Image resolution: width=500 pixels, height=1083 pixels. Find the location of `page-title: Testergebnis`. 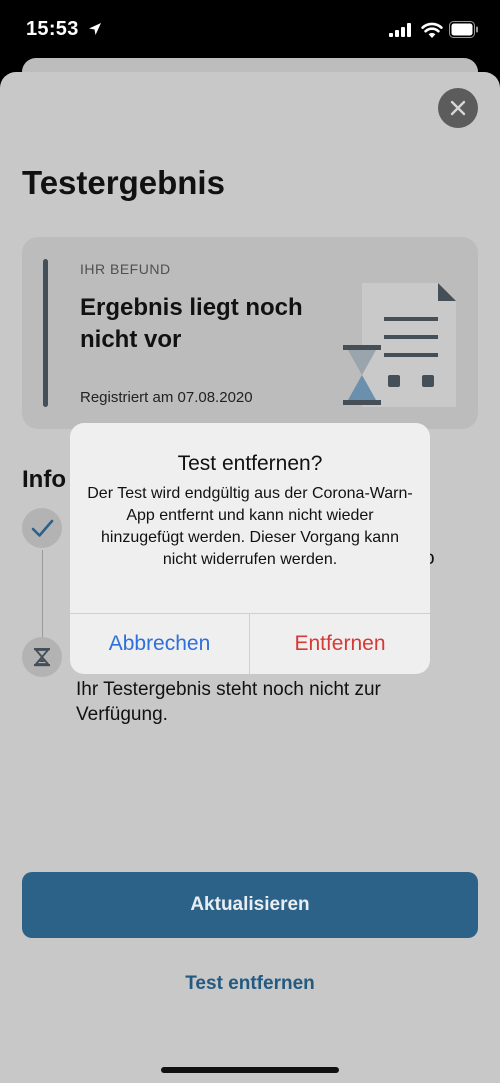

page-title: Testergebnis is located at coordinates (123, 182).